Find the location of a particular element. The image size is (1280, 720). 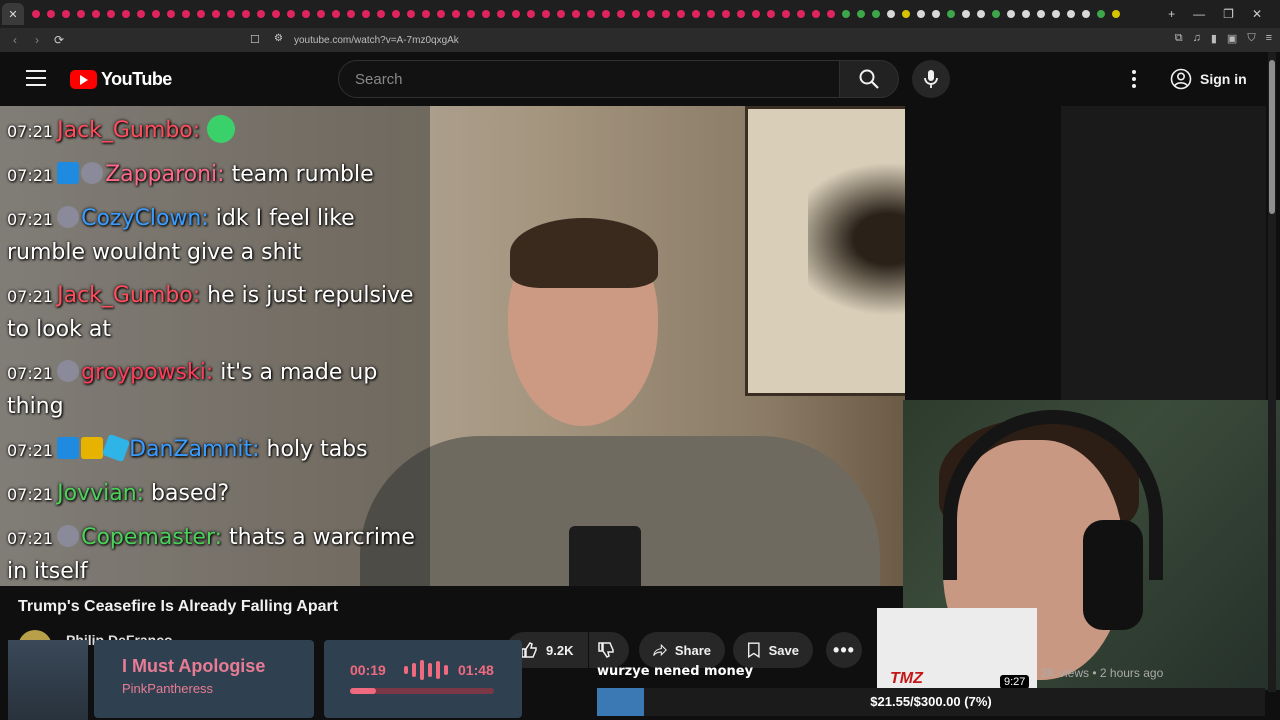

shield-icon: ⛉ is located at coordinates (1251, 38).